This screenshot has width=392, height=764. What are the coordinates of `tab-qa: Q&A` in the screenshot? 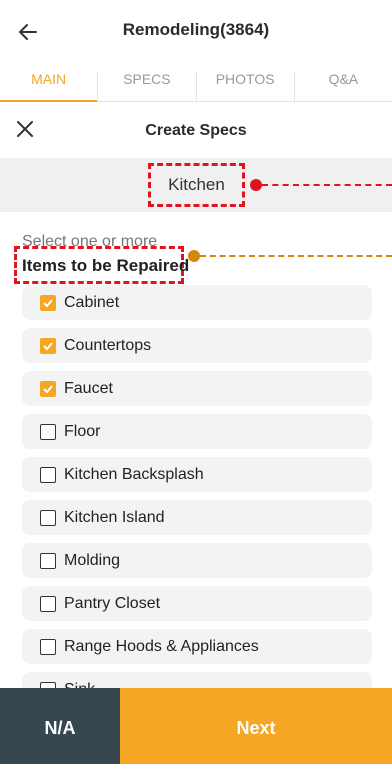 It's located at (343, 81).